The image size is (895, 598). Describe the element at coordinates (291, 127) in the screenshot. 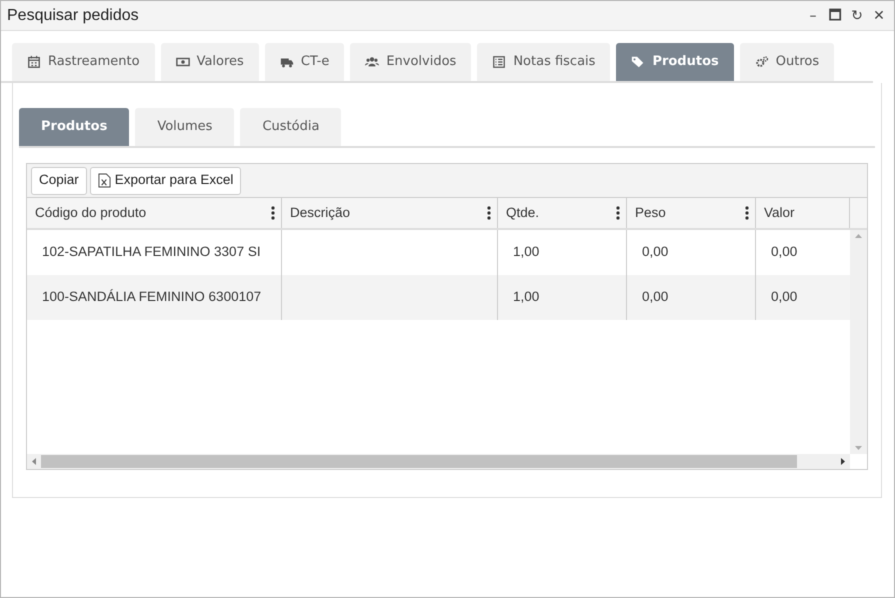

I see `tab: Custódia` at that location.